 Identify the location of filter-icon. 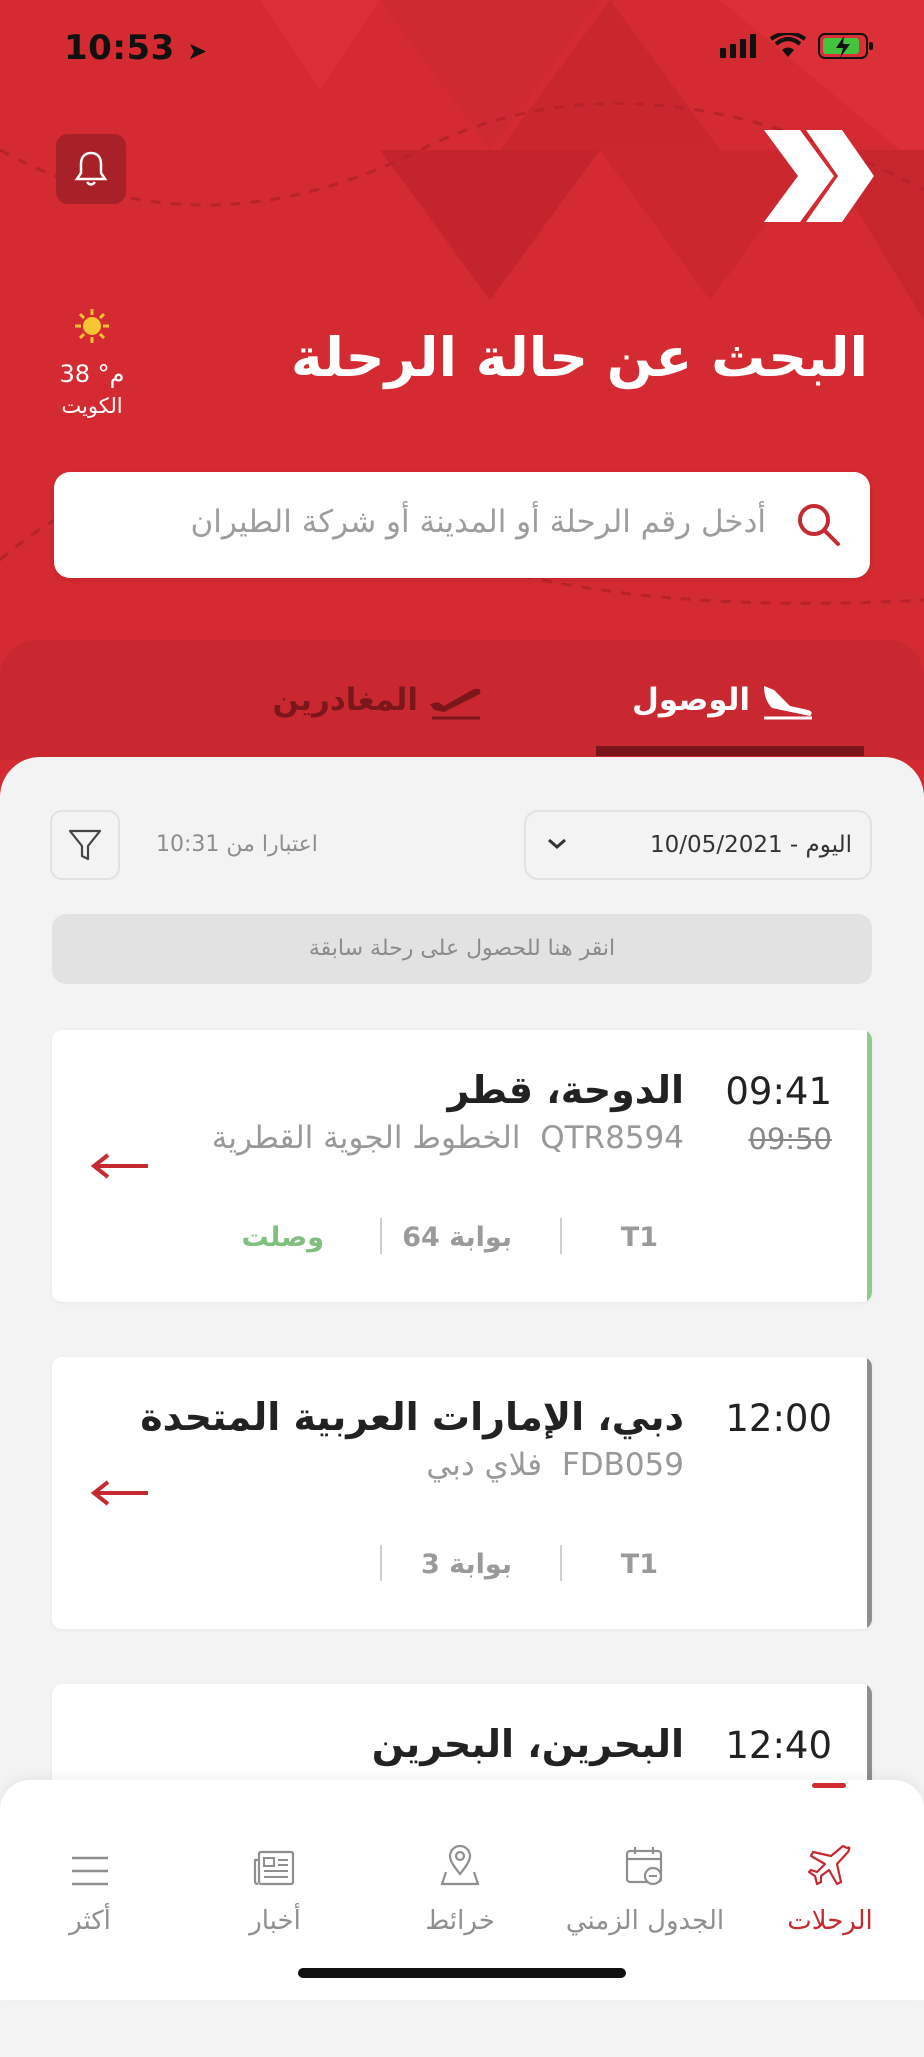
(85, 845).